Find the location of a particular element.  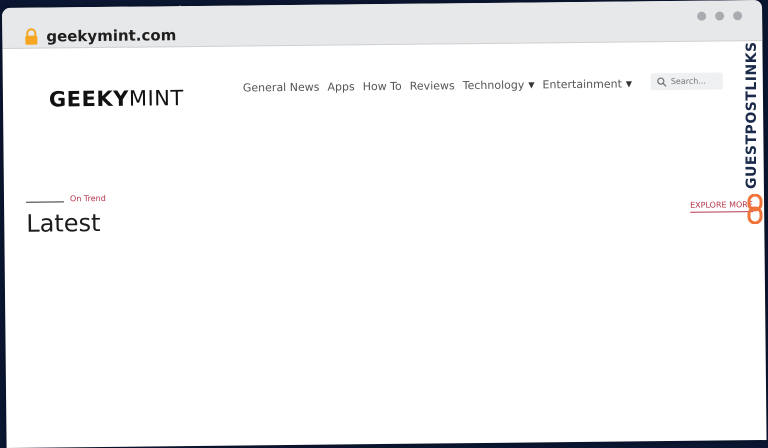

nav-item-general-news: General News is located at coordinates (281, 88).